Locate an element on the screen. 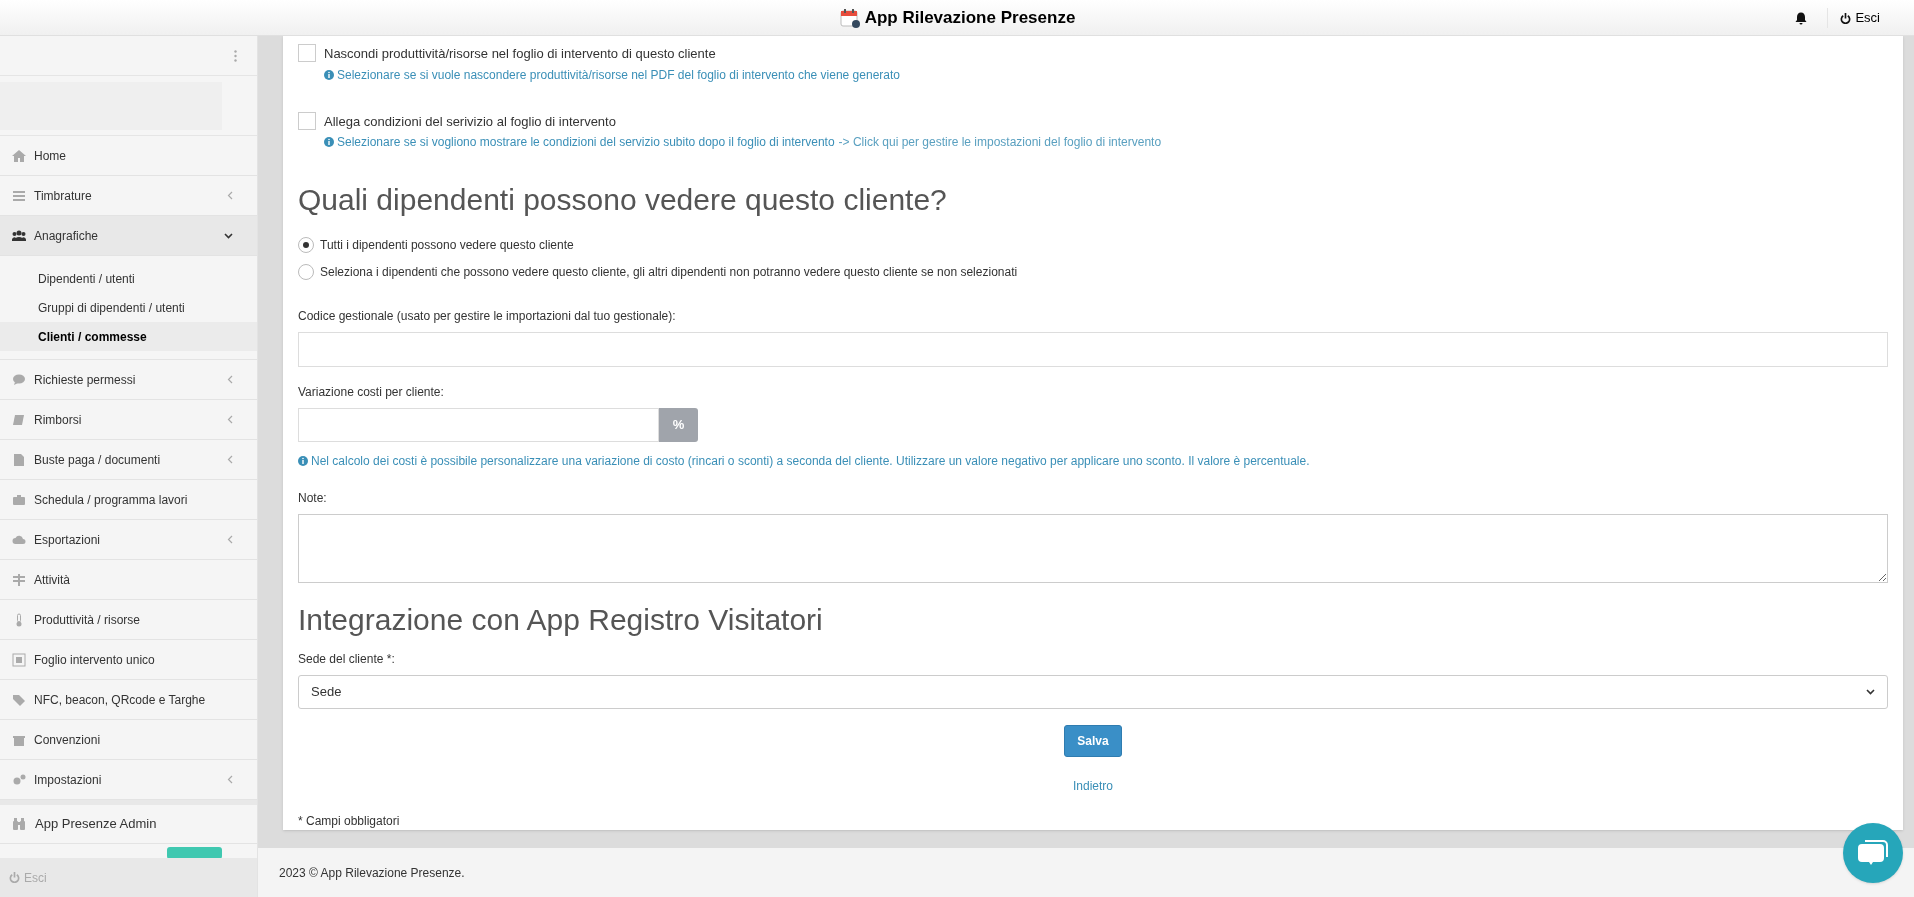  more-options-icon is located at coordinates (235, 55).